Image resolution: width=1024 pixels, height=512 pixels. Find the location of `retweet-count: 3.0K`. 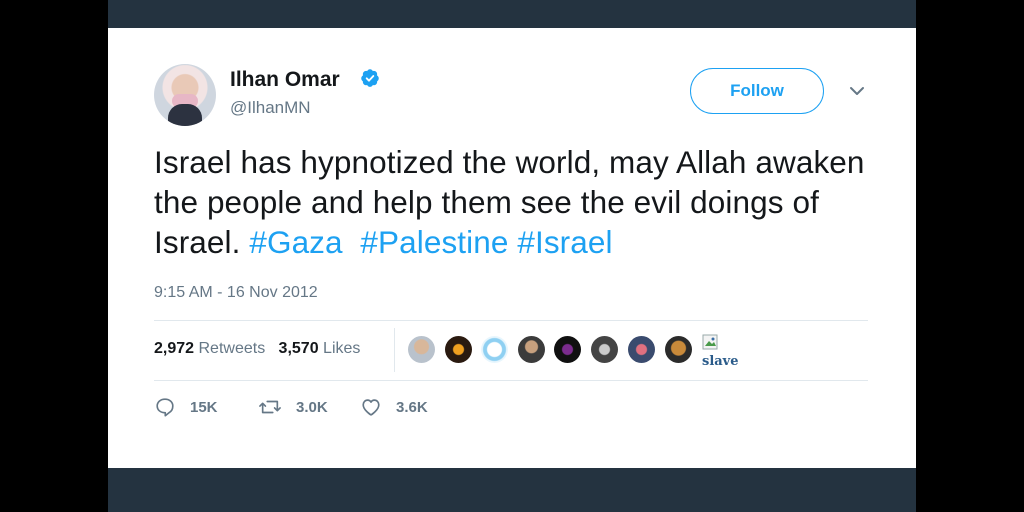

retweet-count: 3.0K is located at coordinates (312, 407).